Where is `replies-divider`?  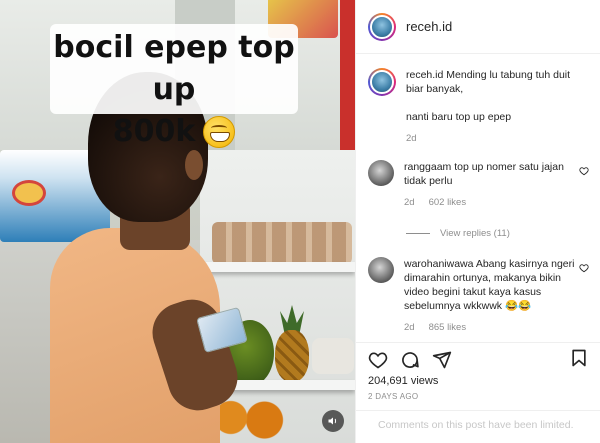 replies-divider is located at coordinates (418, 233).